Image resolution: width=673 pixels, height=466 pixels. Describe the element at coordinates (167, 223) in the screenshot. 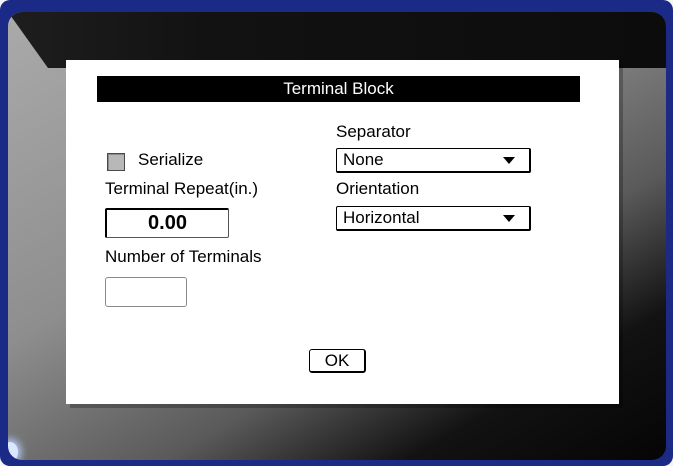

I see `terminal-repeat-input: 0.00` at that location.